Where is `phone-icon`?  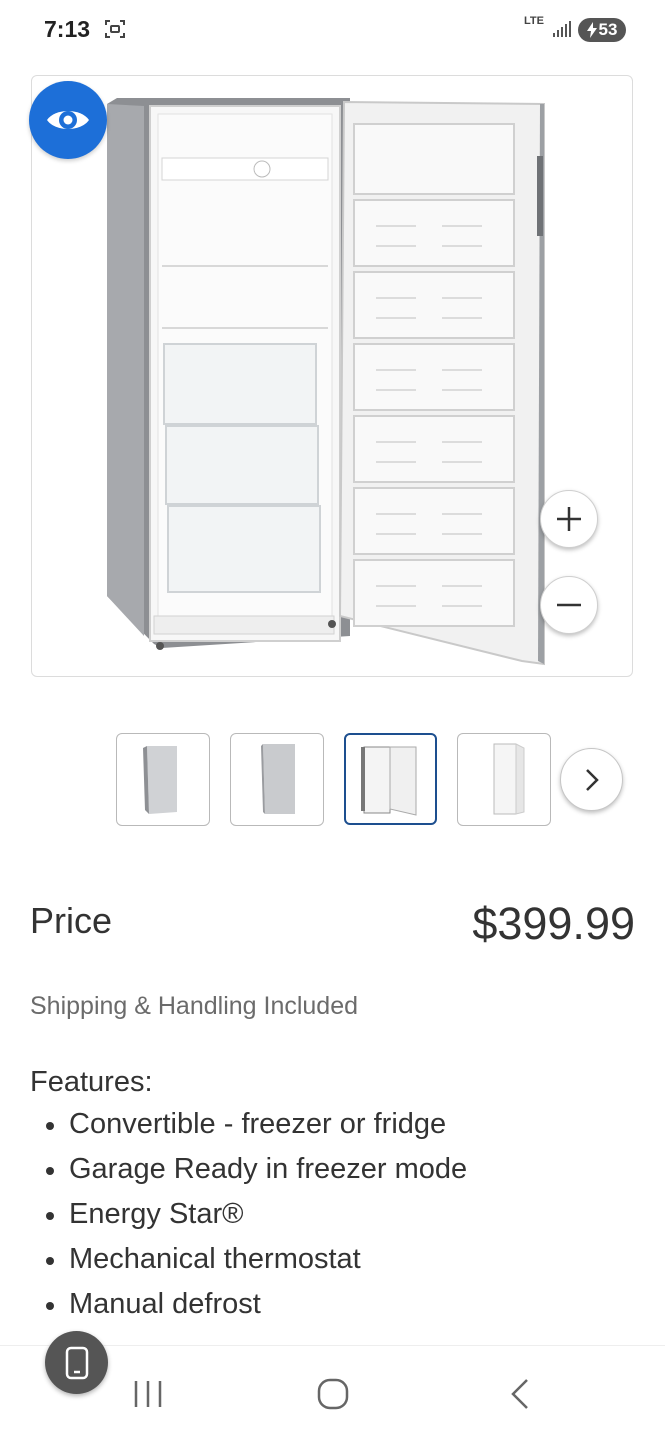
phone-icon is located at coordinates (76, 1362).